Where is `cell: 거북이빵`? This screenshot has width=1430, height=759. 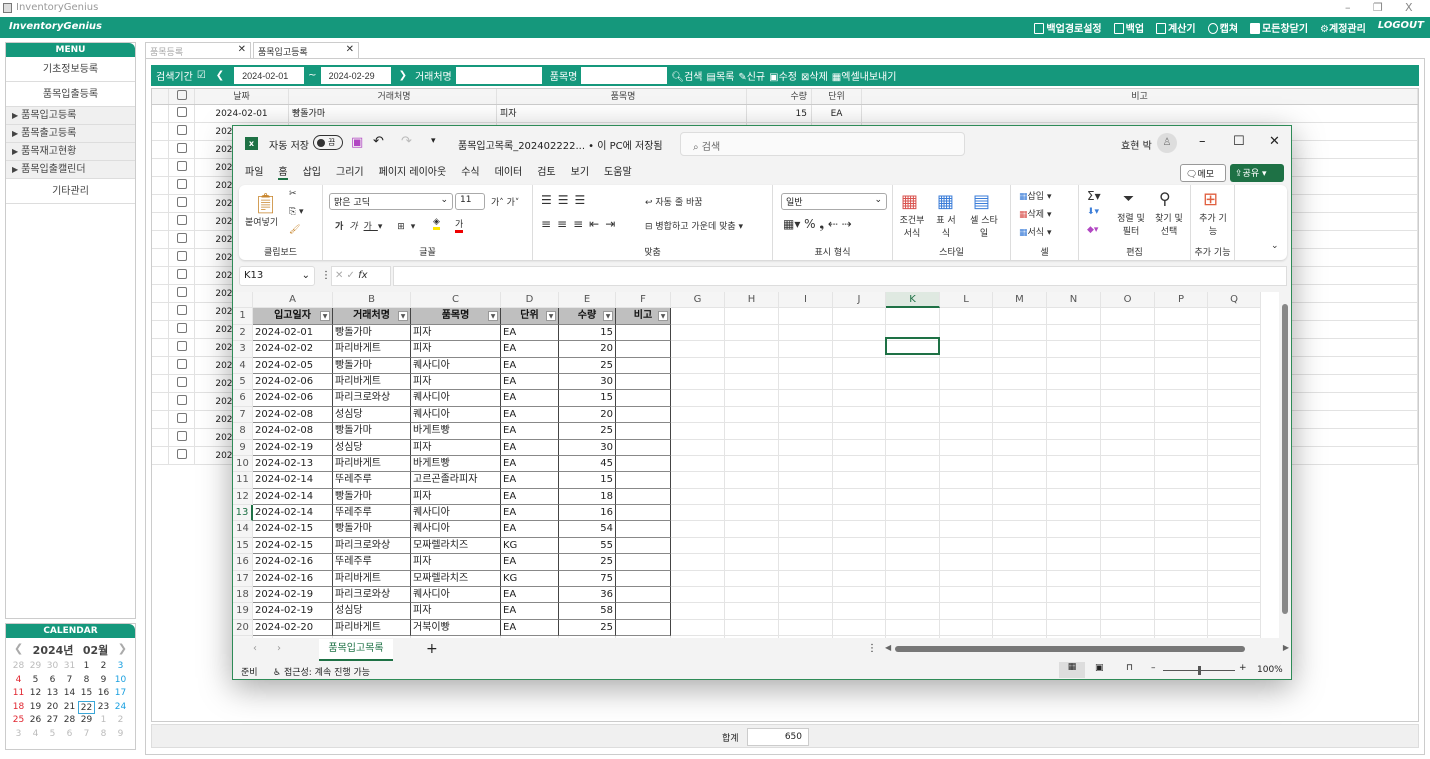 cell: 거북이빵 is located at coordinates (456, 628).